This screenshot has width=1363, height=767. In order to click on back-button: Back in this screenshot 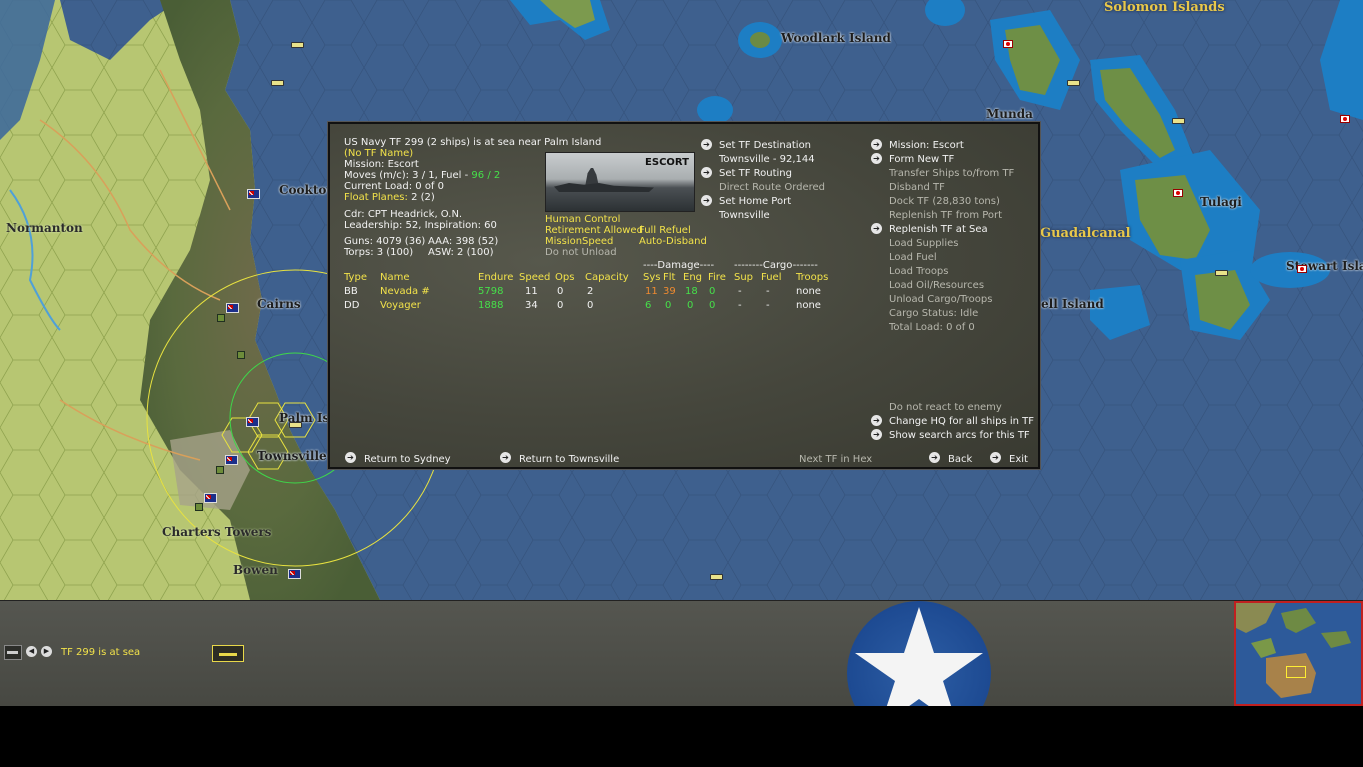, I will do `click(960, 459)`.